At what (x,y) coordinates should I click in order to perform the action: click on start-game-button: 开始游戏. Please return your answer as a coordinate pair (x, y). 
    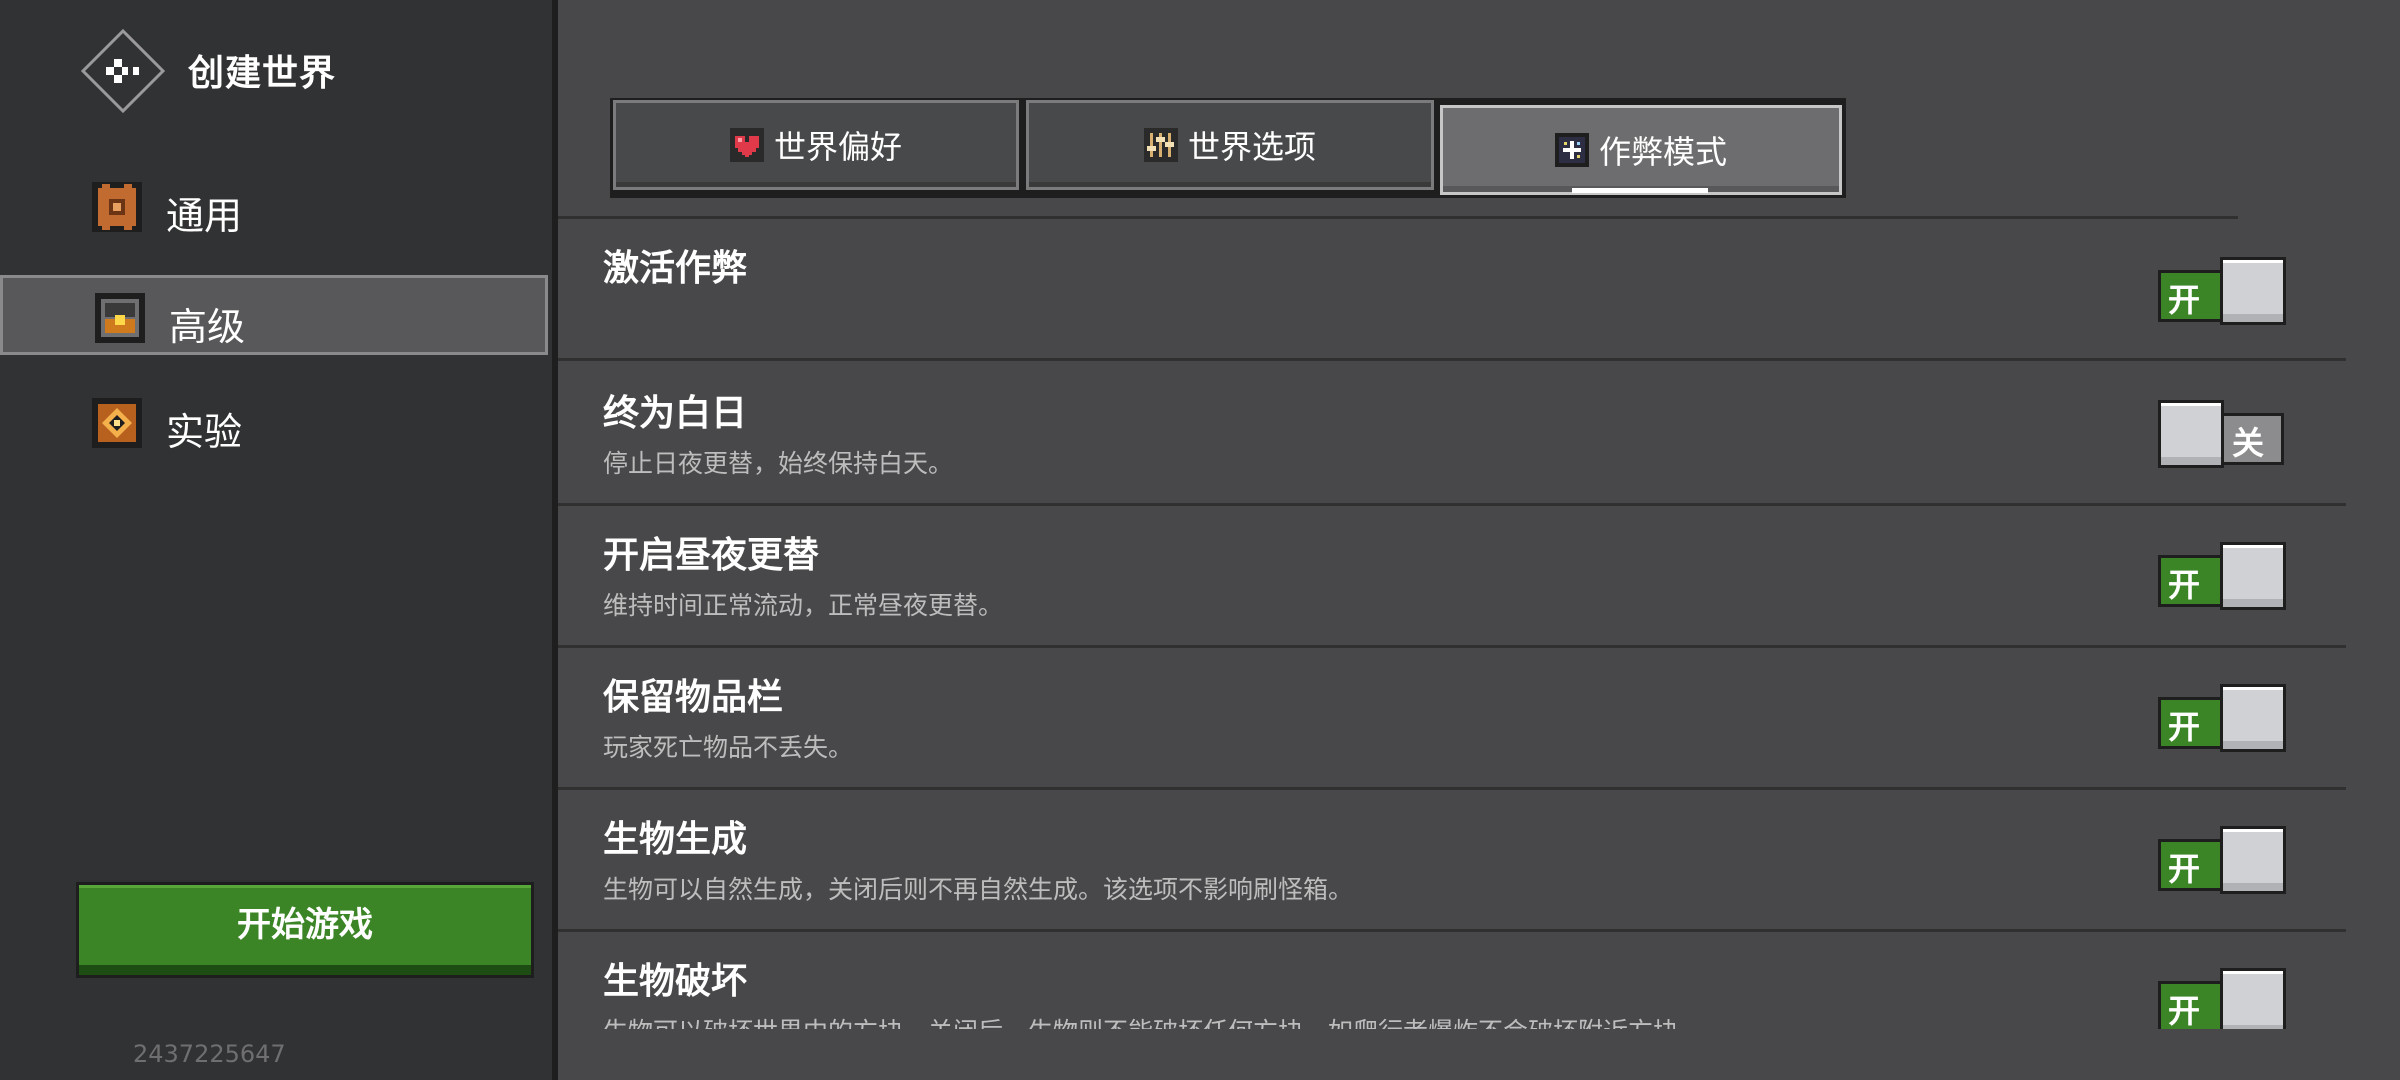
    Looking at the image, I should click on (305, 930).